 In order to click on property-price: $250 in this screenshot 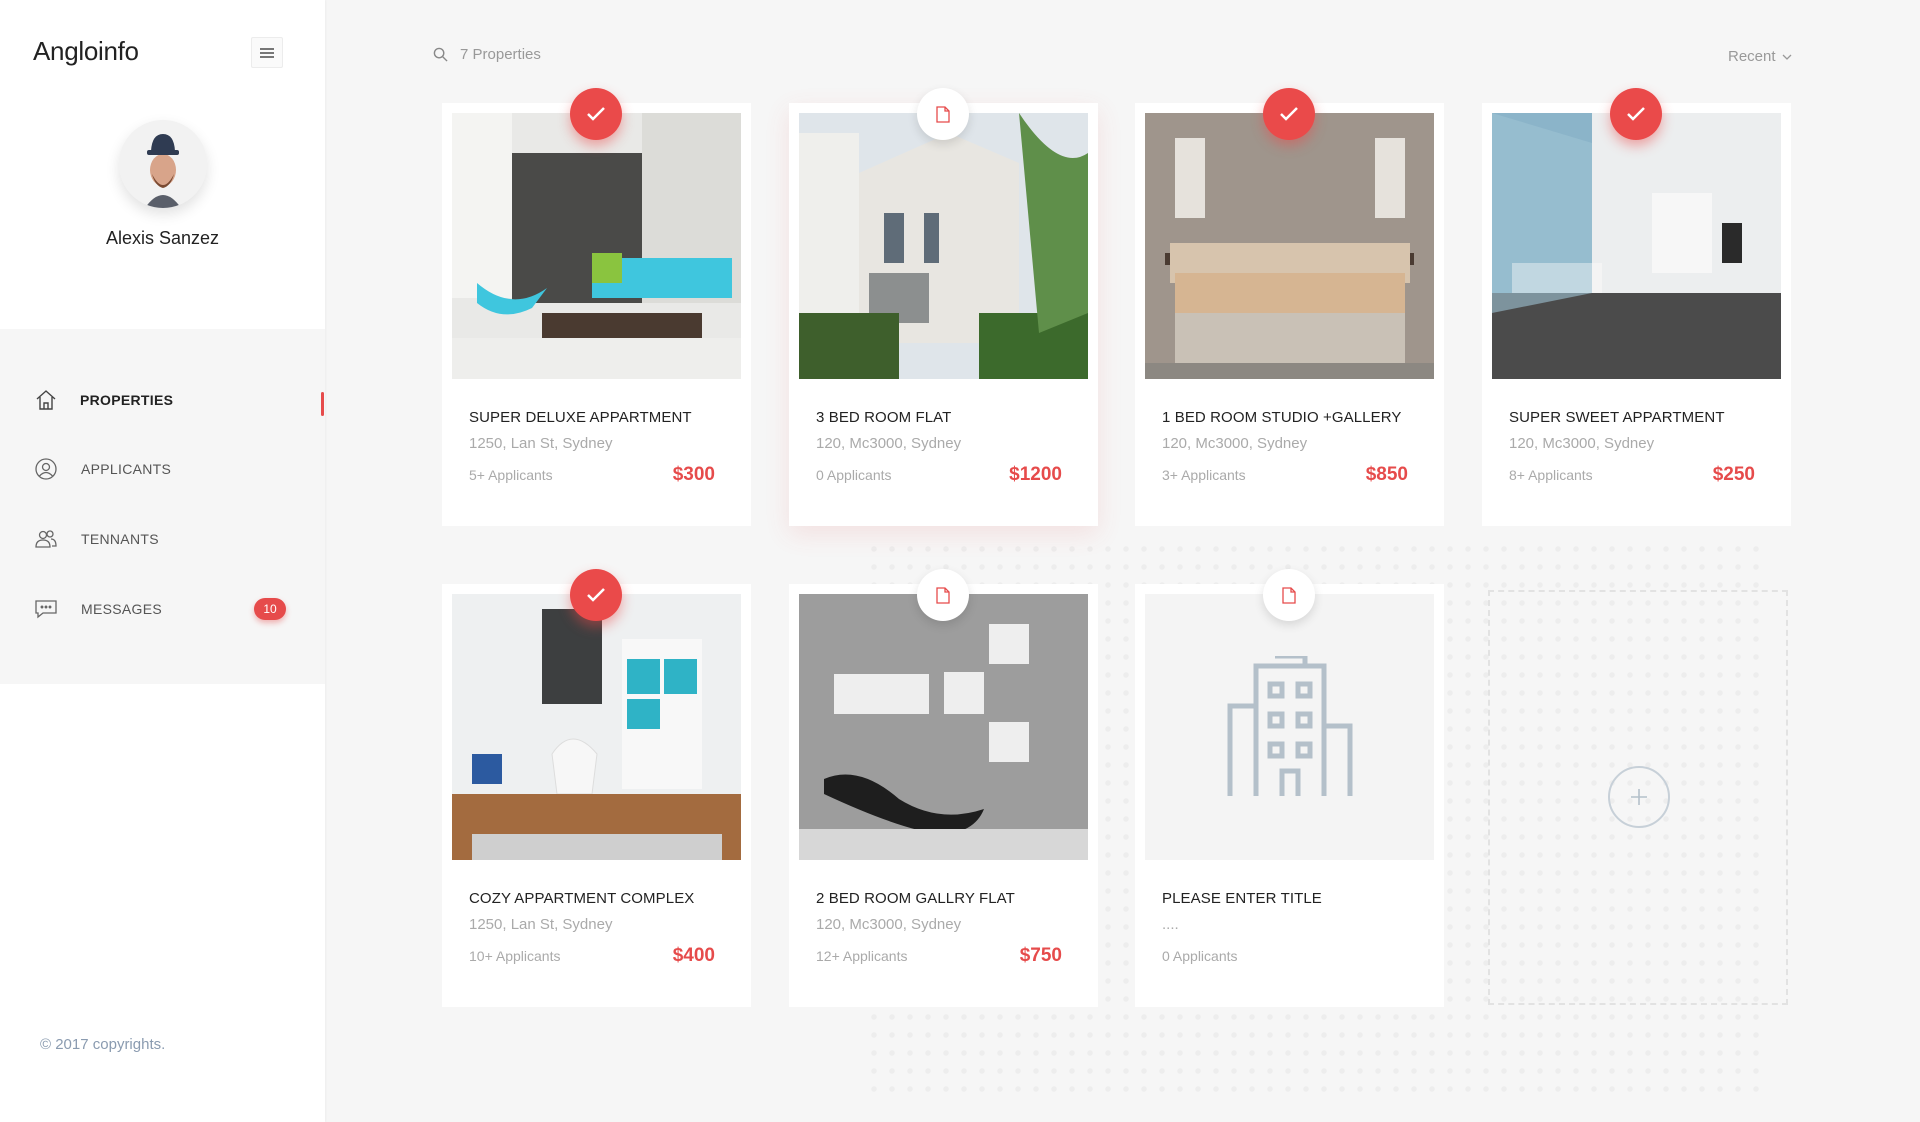, I will do `click(1733, 474)`.